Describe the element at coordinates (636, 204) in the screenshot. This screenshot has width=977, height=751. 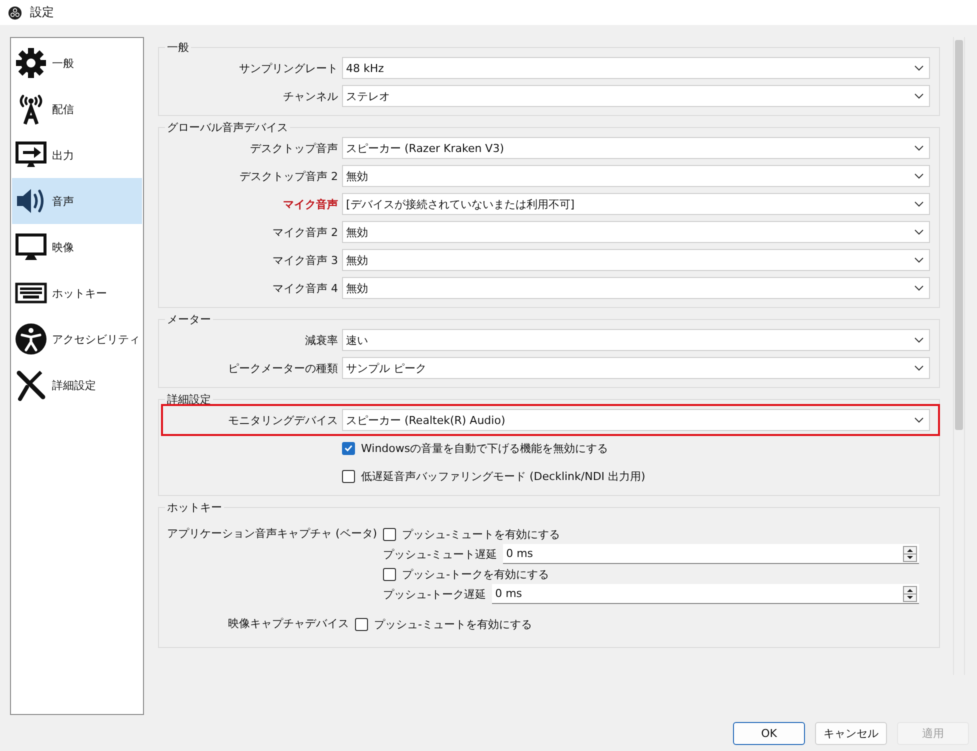
I see `dropdown: [デバイスが接続されていないまたは利用不可]` at that location.